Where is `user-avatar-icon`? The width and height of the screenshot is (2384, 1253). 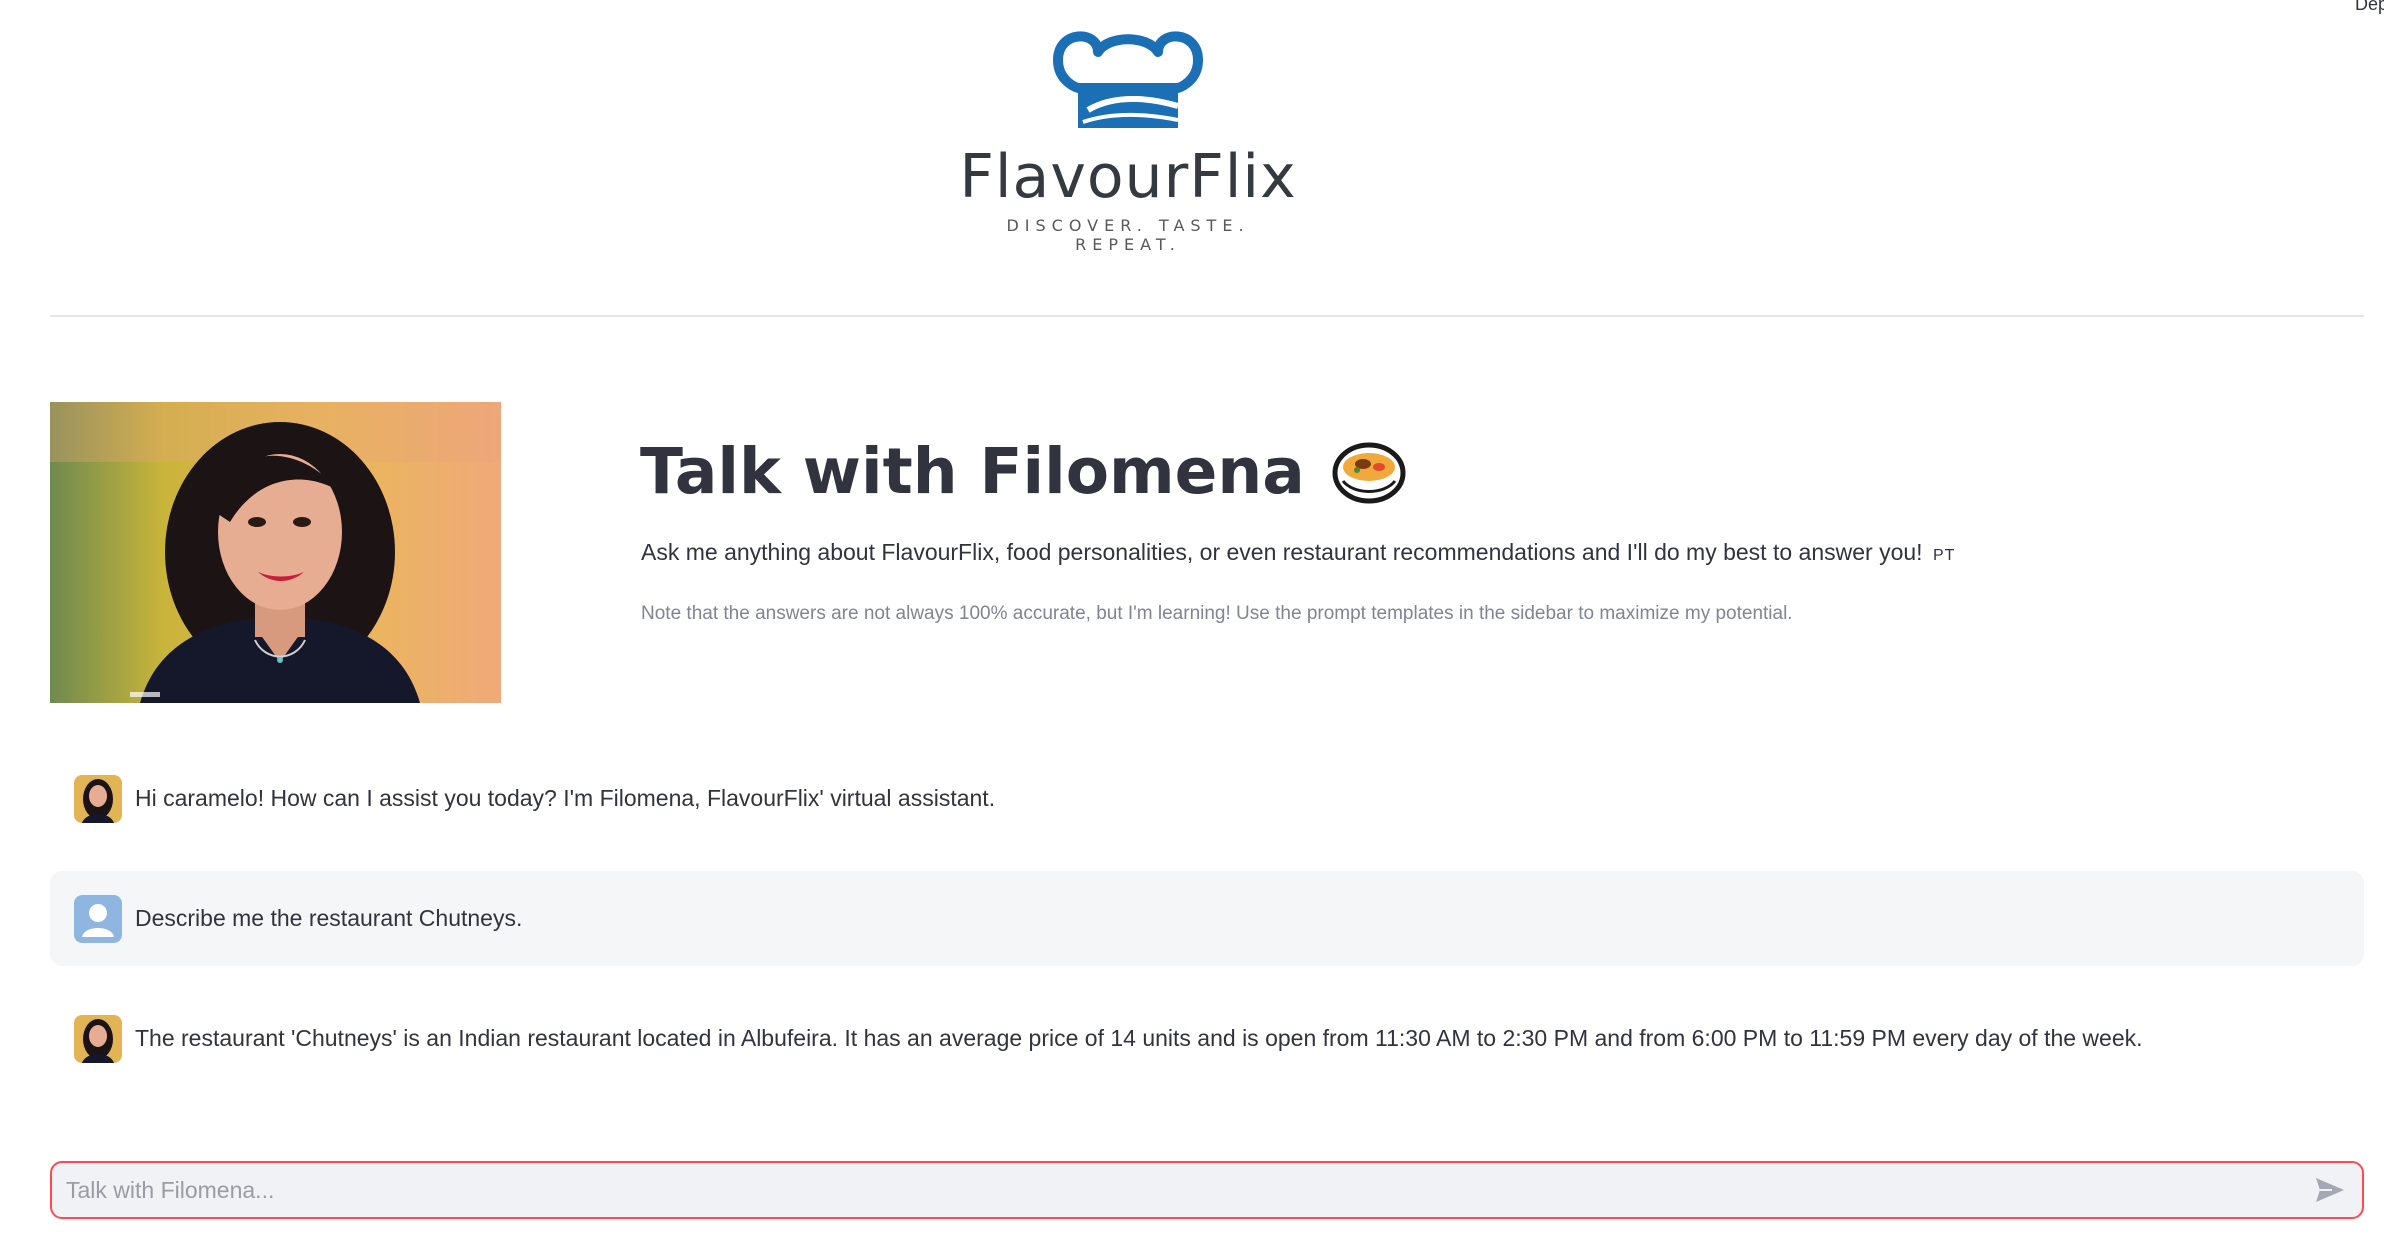
user-avatar-icon is located at coordinates (98, 918).